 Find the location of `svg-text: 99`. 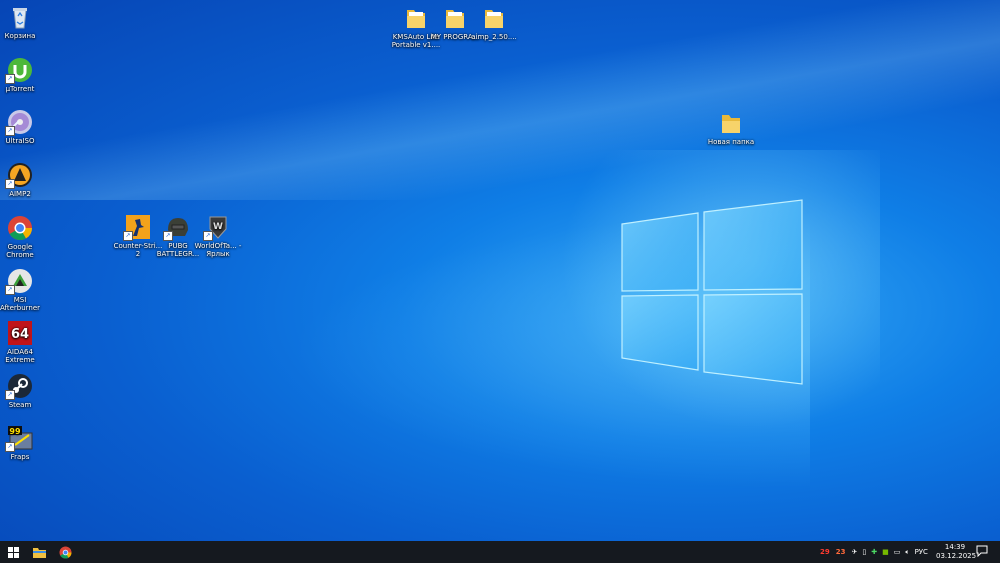

svg-text: 99 is located at coordinates (15, 431).